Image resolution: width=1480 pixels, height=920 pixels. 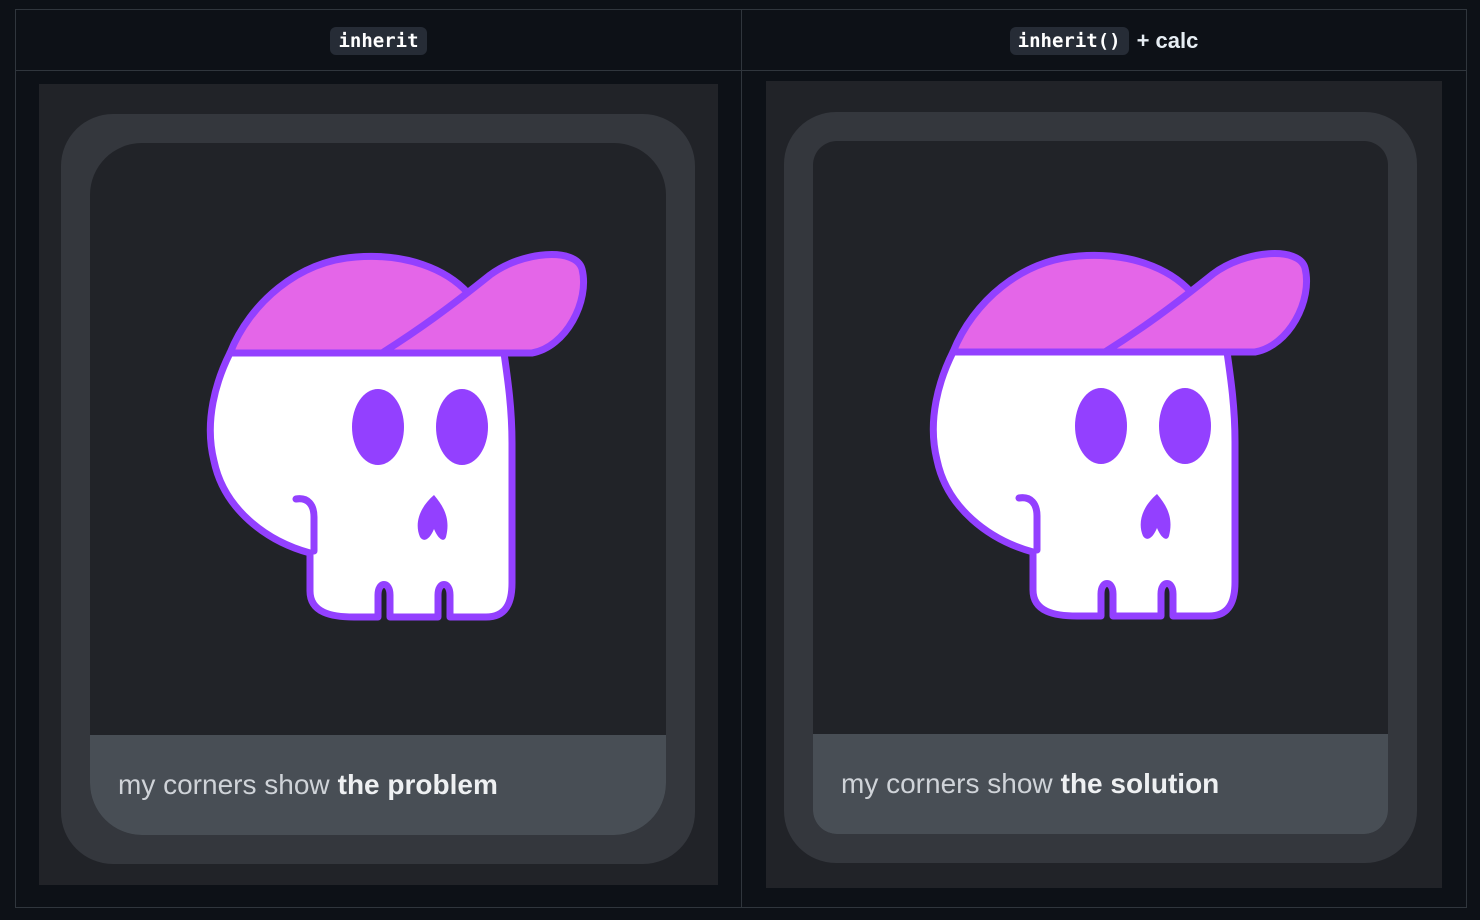 I want to click on caption-bar-solution: my corners show the solution, so click(x=1100, y=784).